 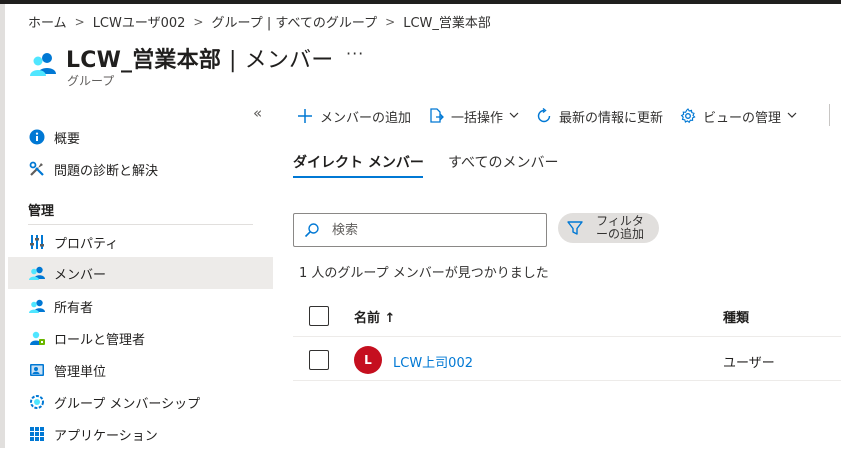 What do you see at coordinates (420, 2) in the screenshot?
I see `top-dark-bar` at bounding box center [420, 2].